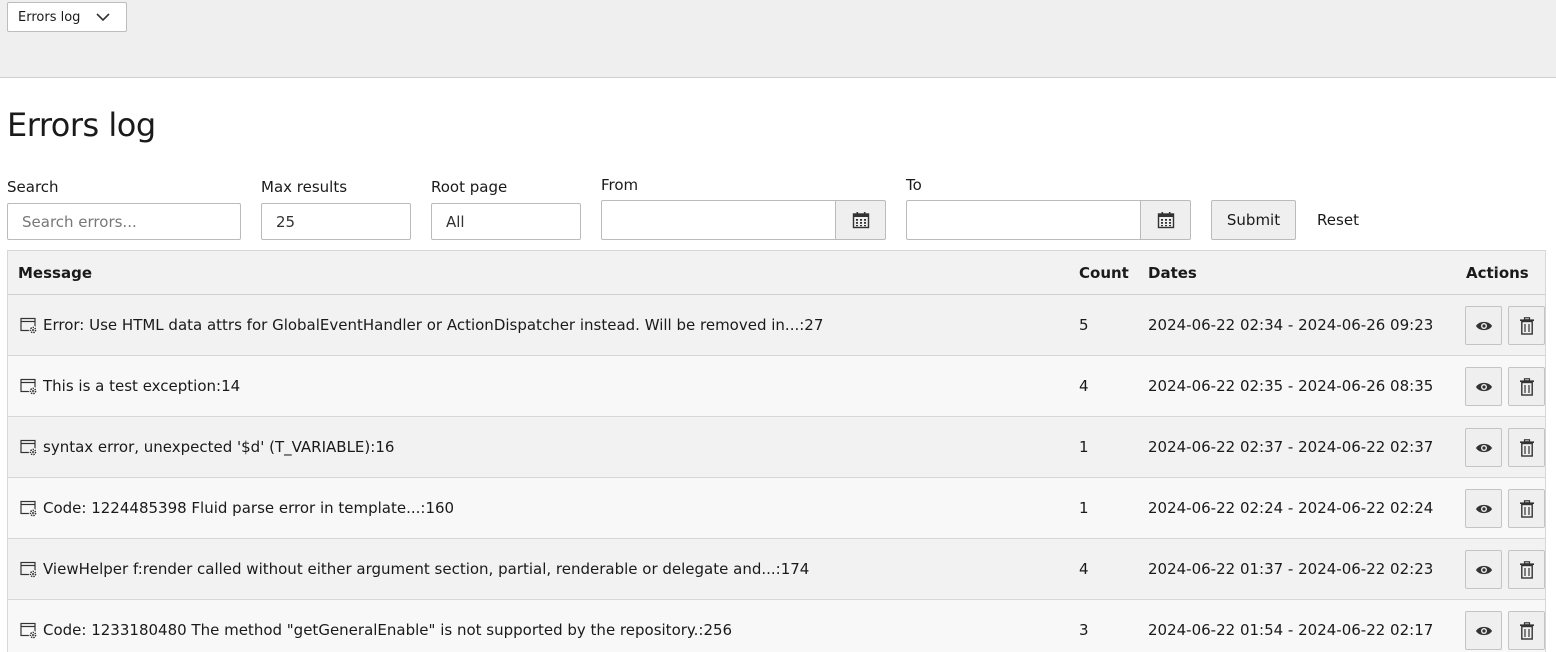 The image size is (1556, 652). What do you see at coordinates (49, 17) in the screenshot?
I see `module-menu-label: Errors log` at bounding box center [49, 17].